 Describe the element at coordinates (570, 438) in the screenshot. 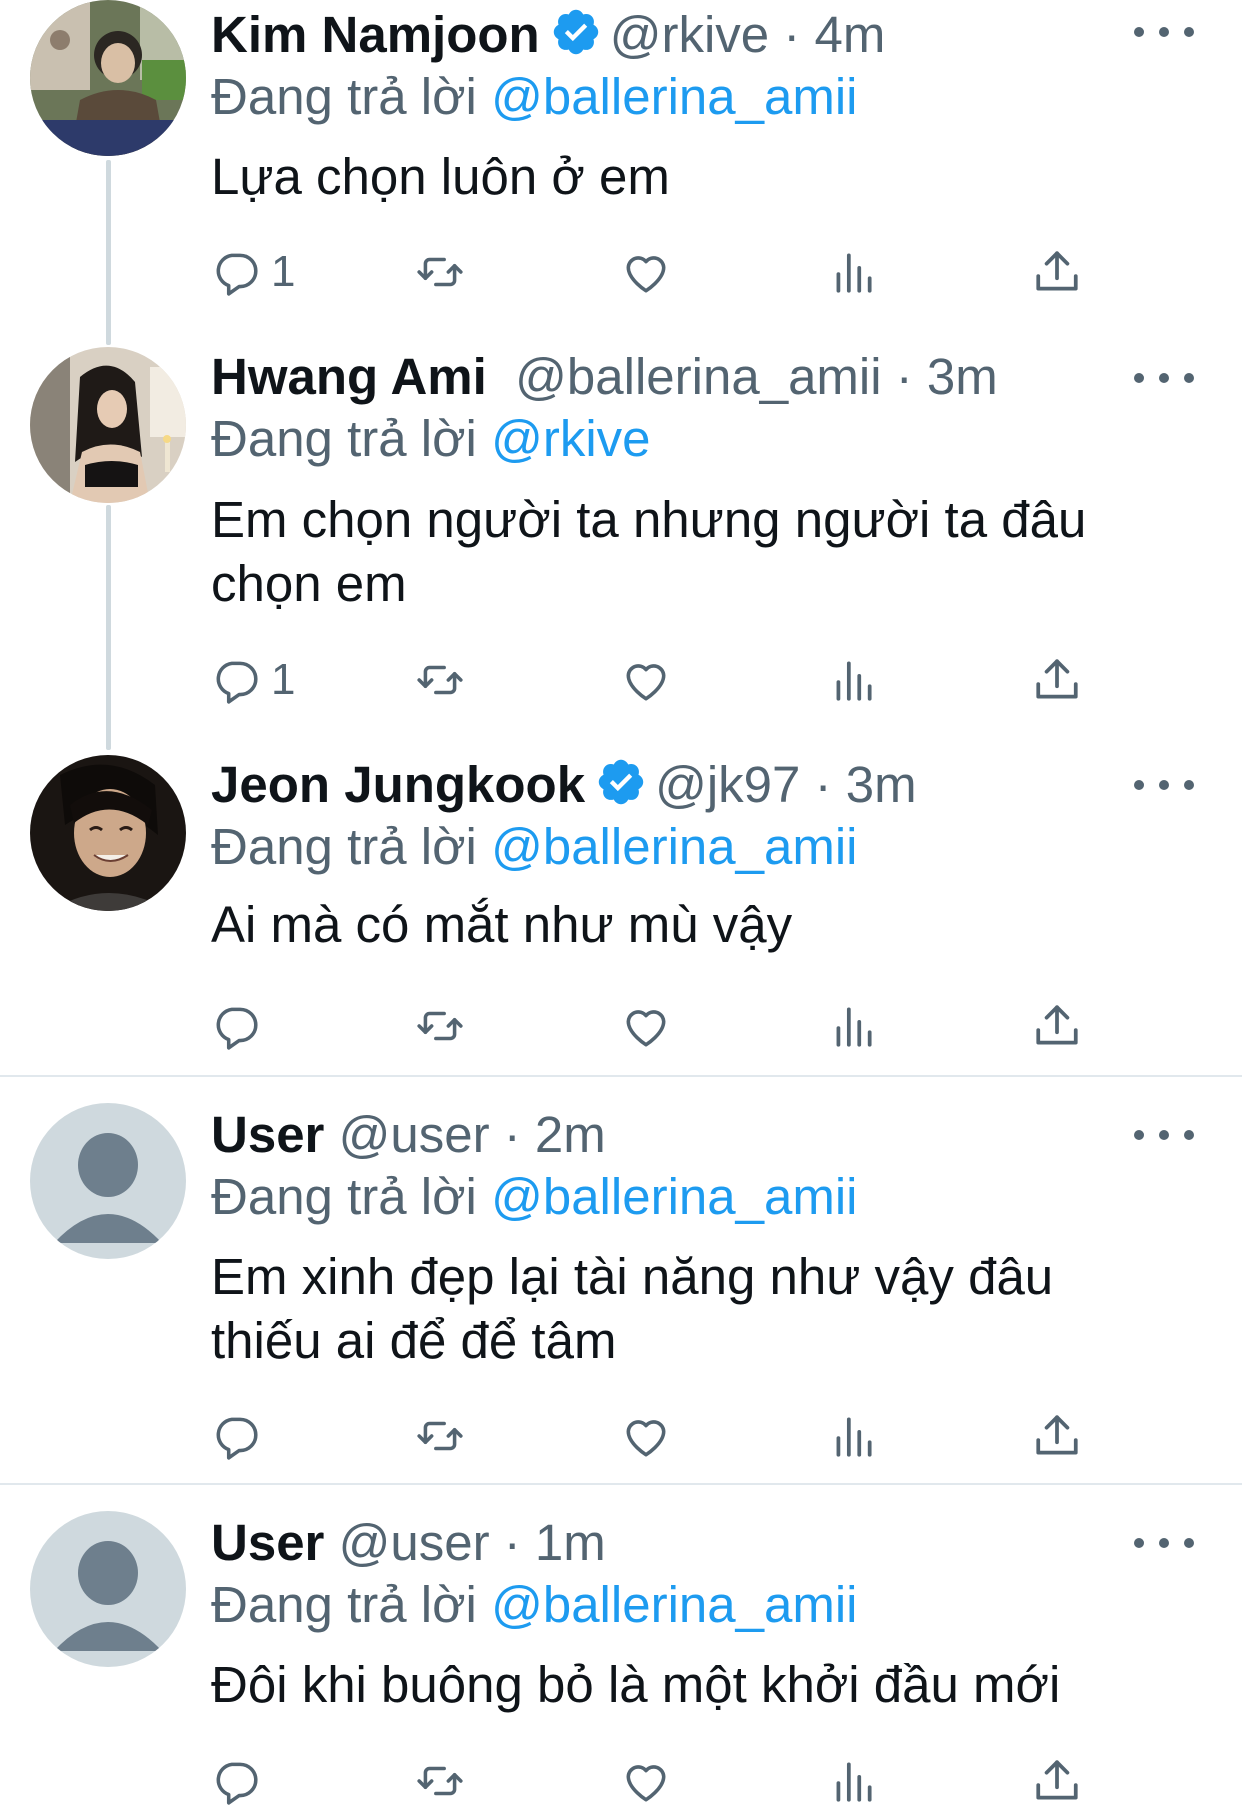

I see `mention-link: @rkive` at that location.